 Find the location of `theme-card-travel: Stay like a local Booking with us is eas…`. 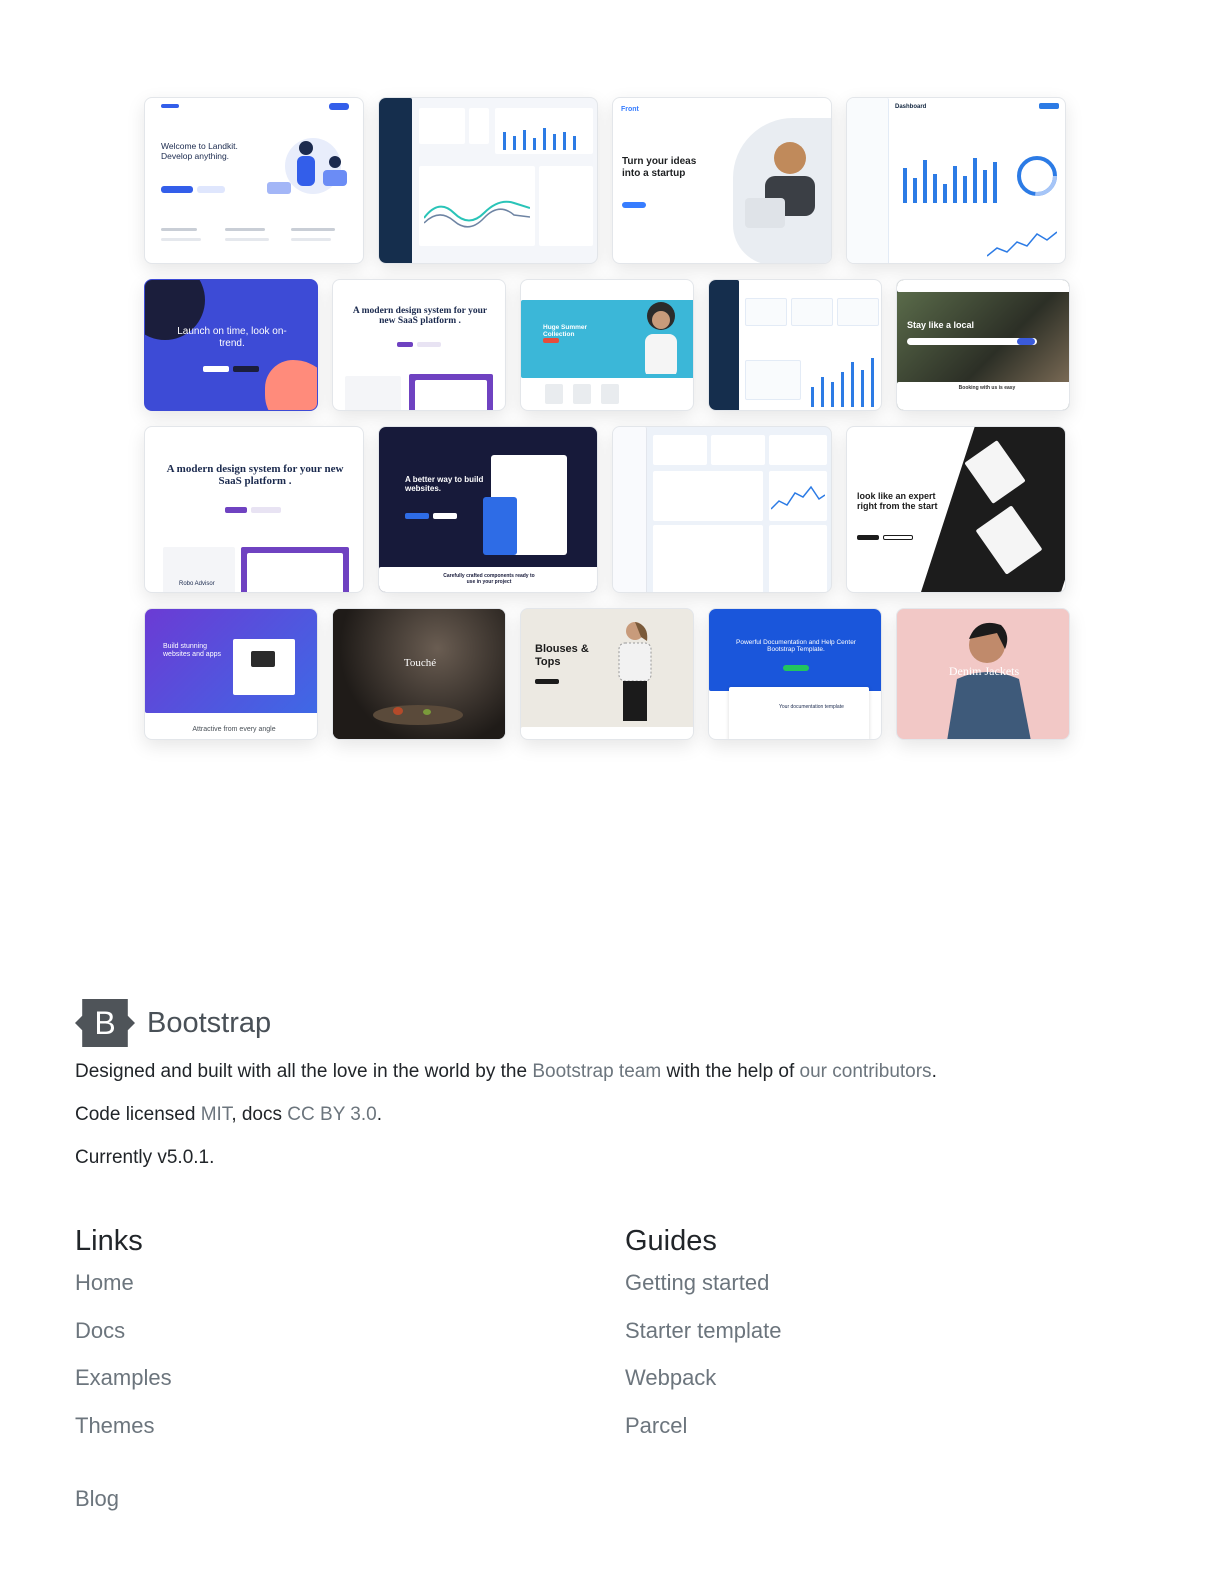

theme-card-travel: Stay like a local Booking with us is eas… is located at coordinates (983, 345).